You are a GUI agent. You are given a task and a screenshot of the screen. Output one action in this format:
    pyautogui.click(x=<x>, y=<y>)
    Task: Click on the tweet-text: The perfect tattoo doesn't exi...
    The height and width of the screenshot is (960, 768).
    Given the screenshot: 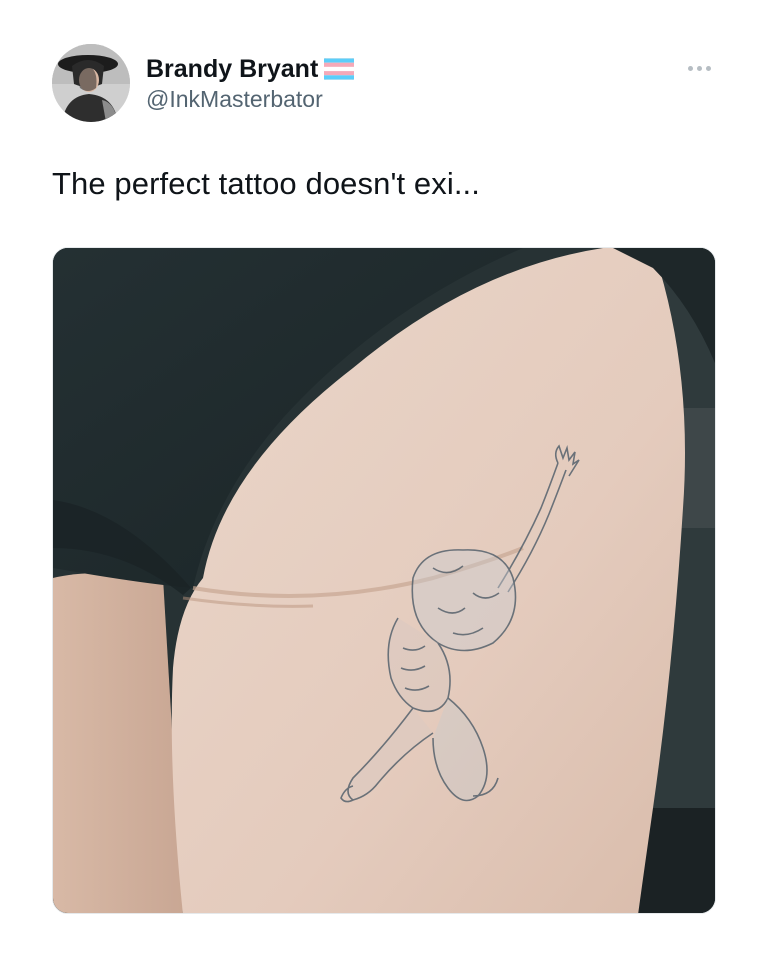 What is the action you would take?
    pyautogui.click(x=266, y=183)
    